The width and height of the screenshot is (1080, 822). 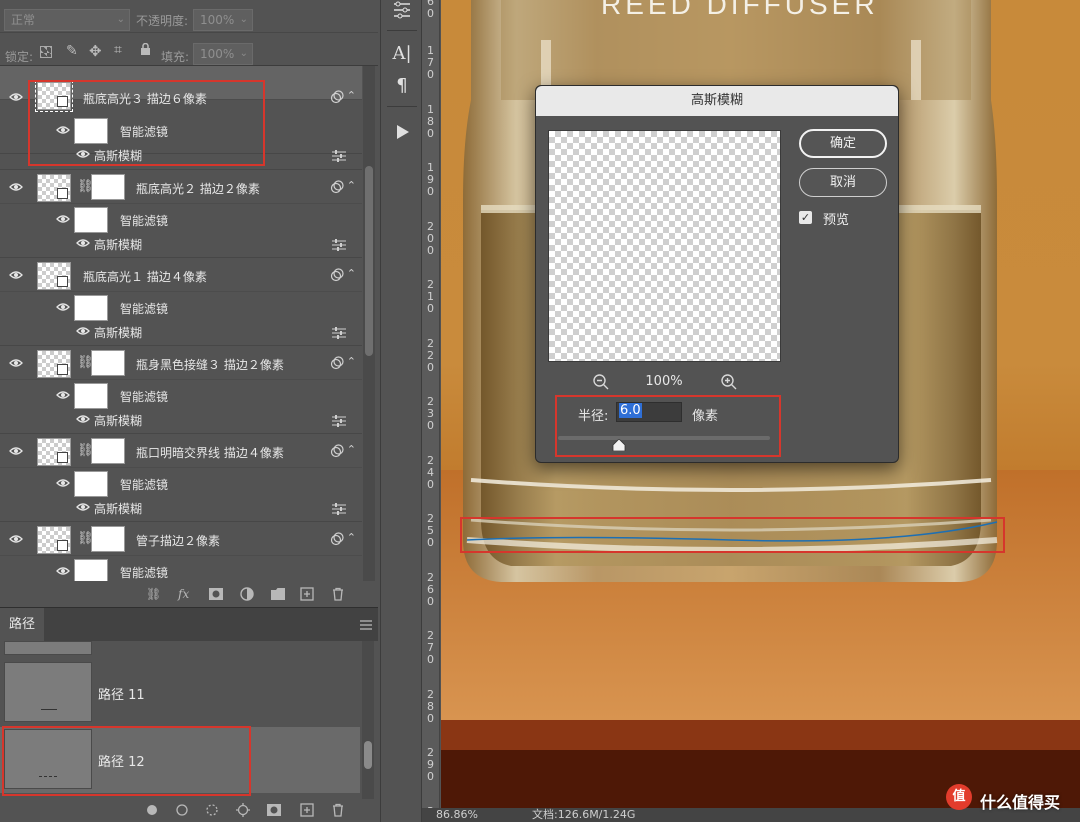 I want to click on adjustments-icon, so click(x=402, y=10).